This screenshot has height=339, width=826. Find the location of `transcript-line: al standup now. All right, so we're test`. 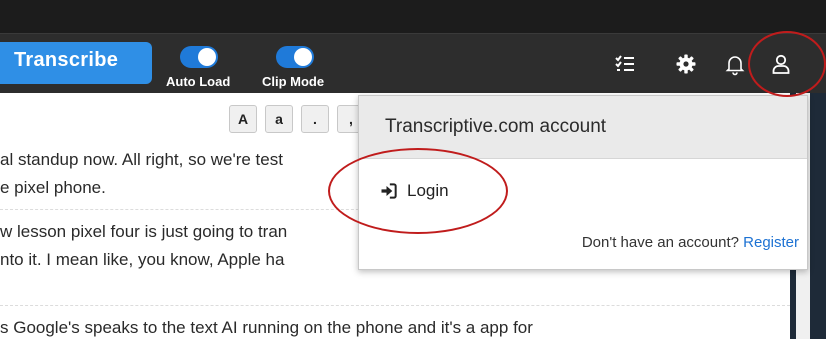

transcript-line: al standup now. All right, so we're test is located at coordinates (141, 160).